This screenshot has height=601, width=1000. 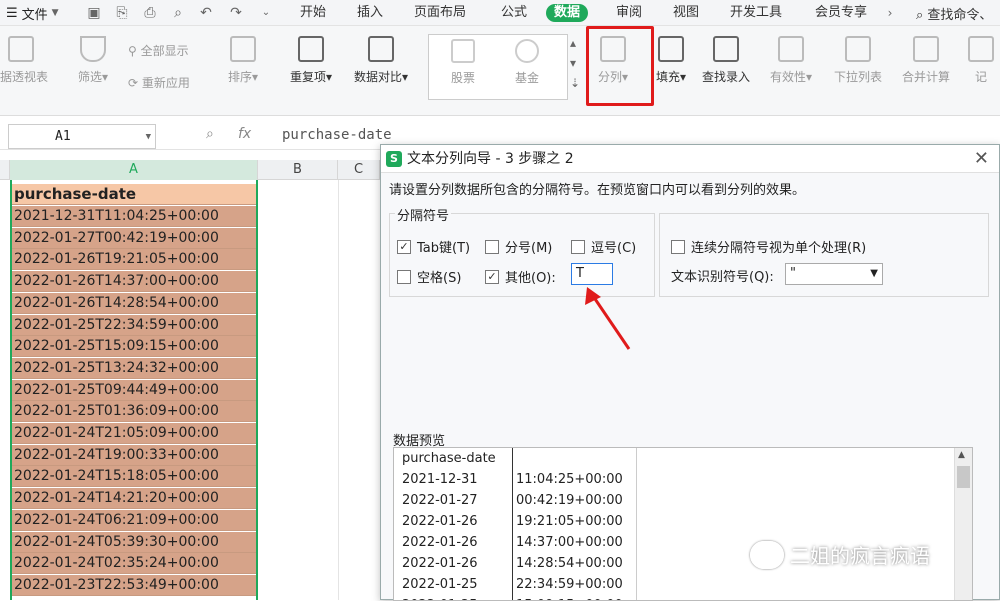 I want to click on merge-calc-button: 合并计算, so click(x=926, y=60).